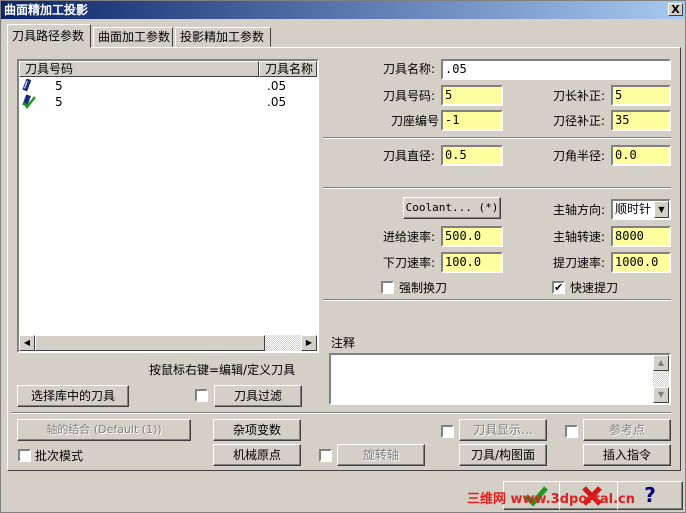 This screenshot has width=686, height=513. What do you see at coordinates (46, 10) in the screenshot?
I see `window-title: 曲面精加工投影` at bounding box center [46, 10].